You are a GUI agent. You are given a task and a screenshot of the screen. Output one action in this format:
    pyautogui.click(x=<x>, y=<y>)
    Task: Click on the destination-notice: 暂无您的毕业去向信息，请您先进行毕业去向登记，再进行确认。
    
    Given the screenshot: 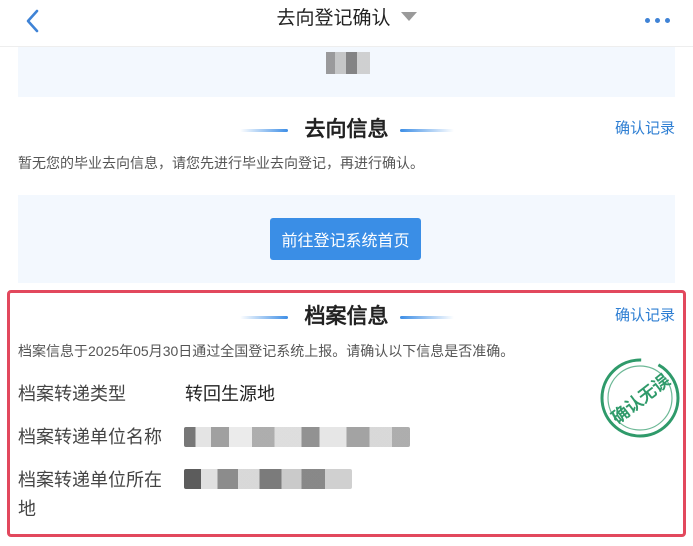 What is the action you would take?
    pyautogui.click(x=221, y=163)
    